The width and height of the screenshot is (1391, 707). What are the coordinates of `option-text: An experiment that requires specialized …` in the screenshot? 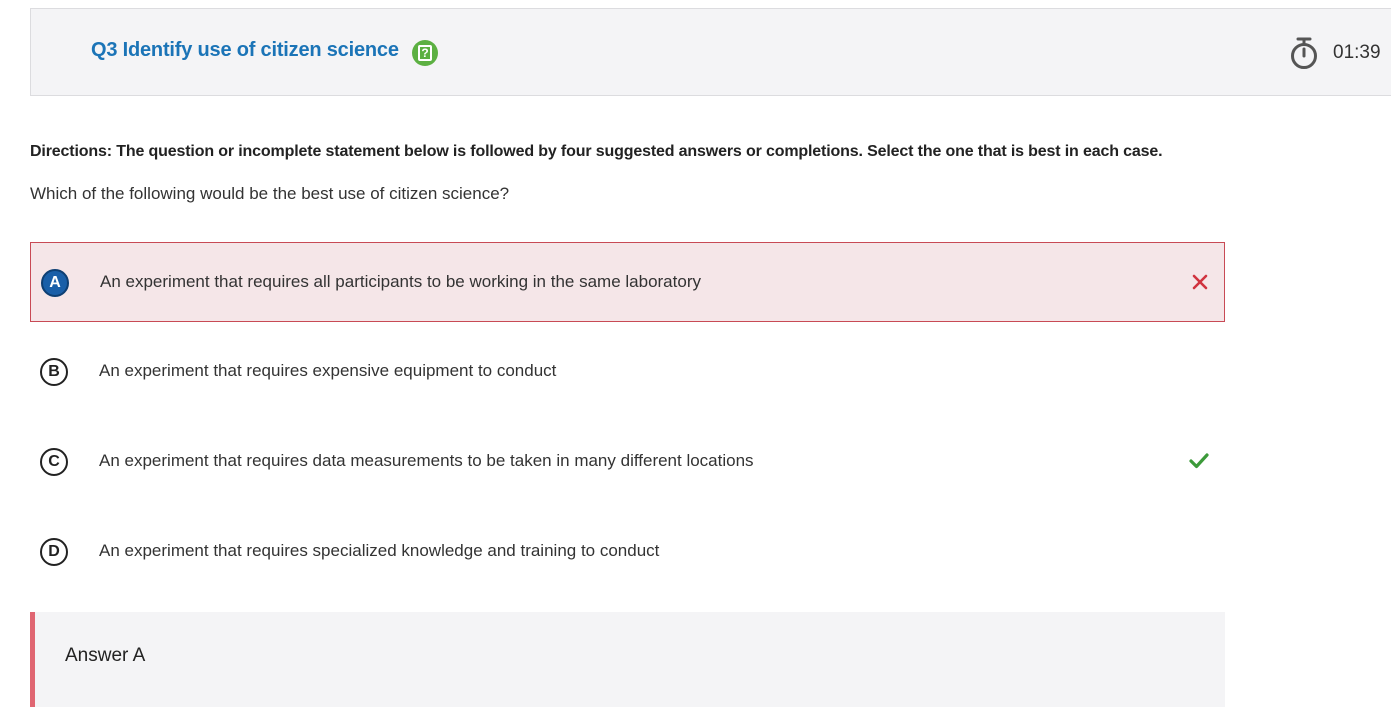 It's located at (379, 550).